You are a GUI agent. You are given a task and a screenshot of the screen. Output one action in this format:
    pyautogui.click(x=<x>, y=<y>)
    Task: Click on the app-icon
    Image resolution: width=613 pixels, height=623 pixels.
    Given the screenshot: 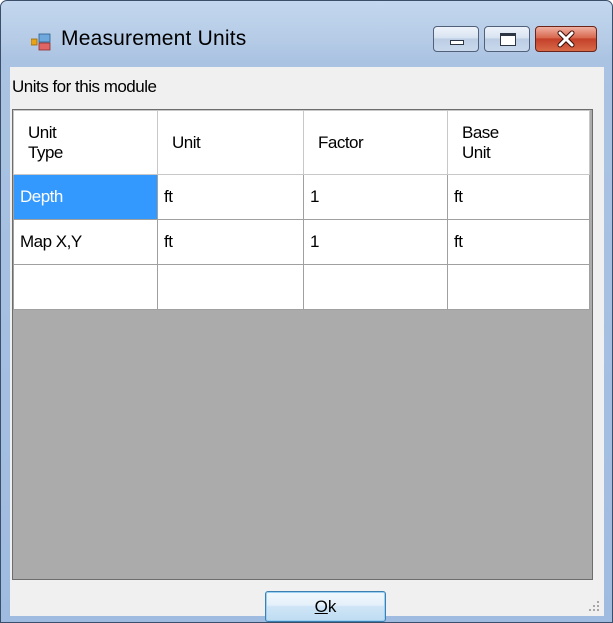 What is the action you would take?
    pyautogui.click(x=41, y=42)
    